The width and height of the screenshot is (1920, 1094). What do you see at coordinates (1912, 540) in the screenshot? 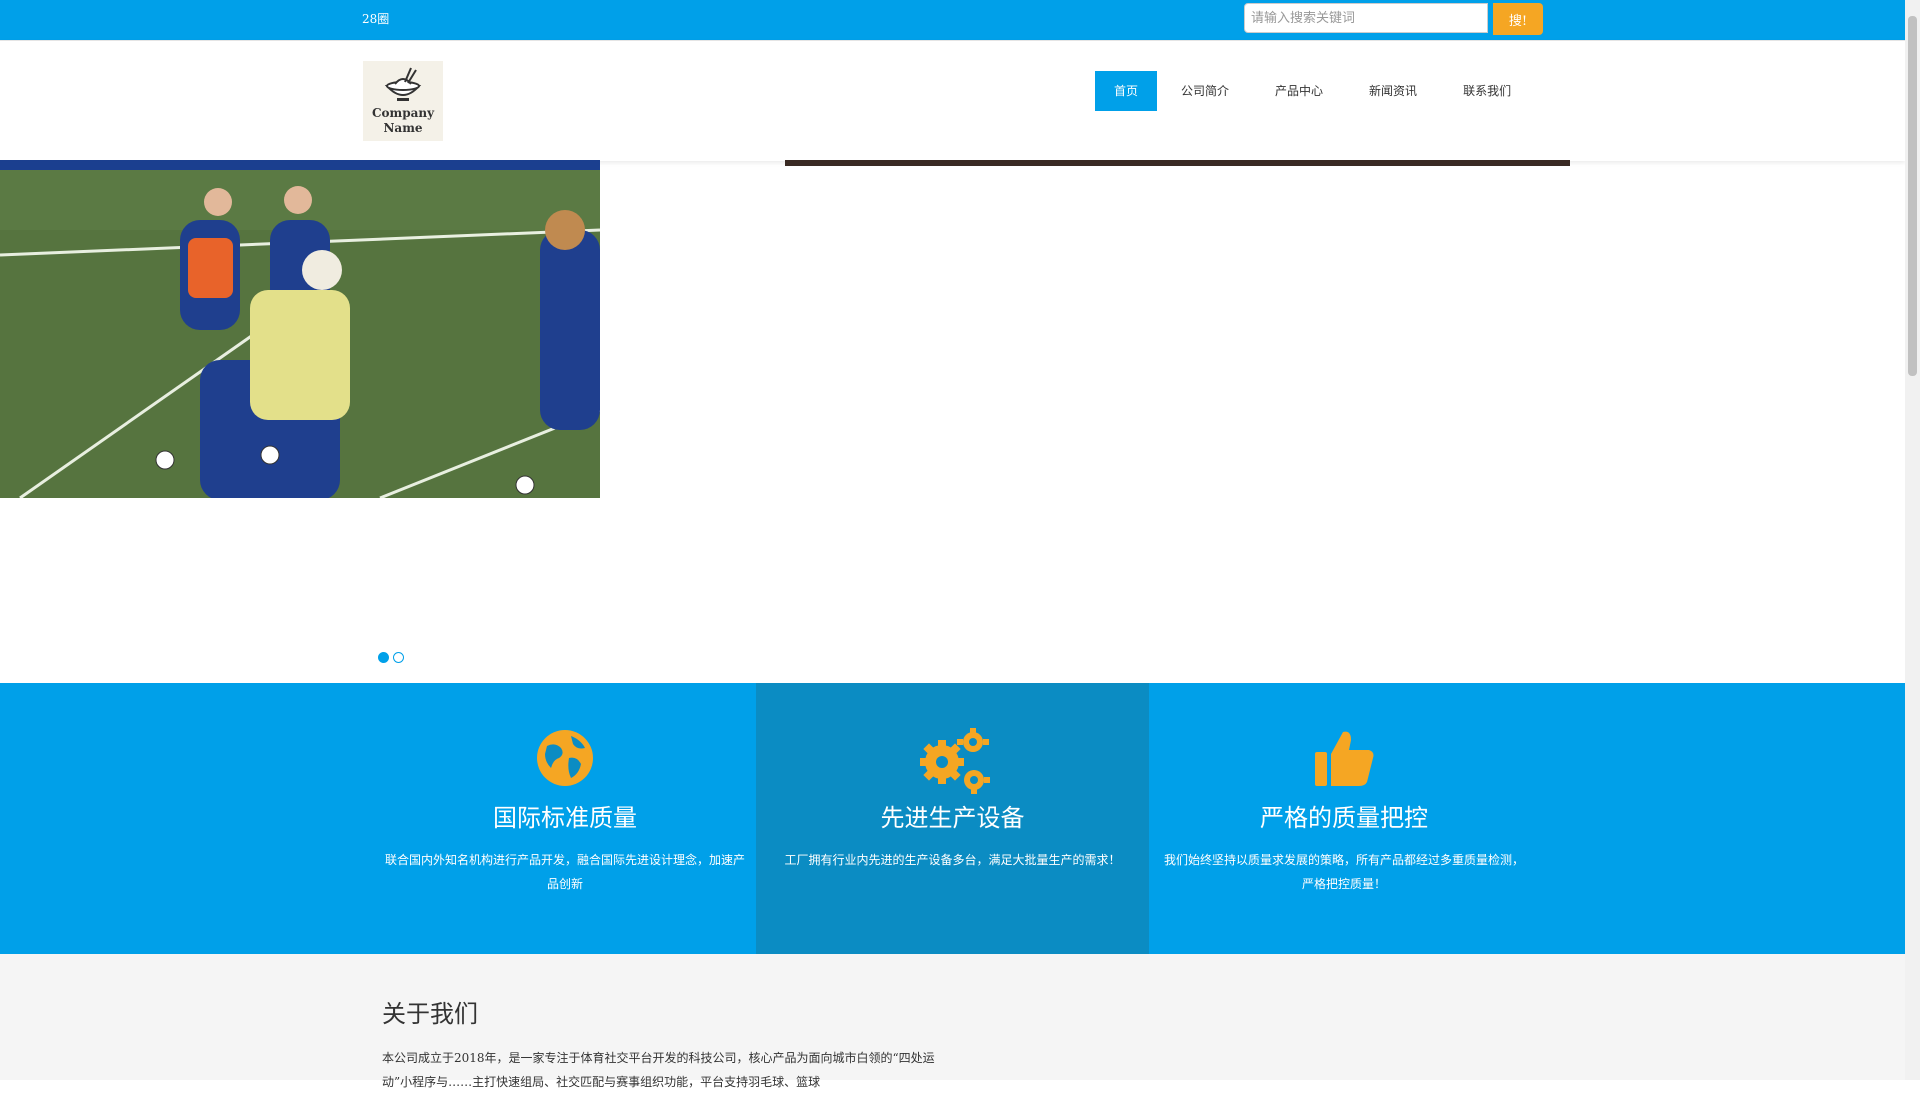
I see `page-scrollbar` at bounding box center [1912, 540].